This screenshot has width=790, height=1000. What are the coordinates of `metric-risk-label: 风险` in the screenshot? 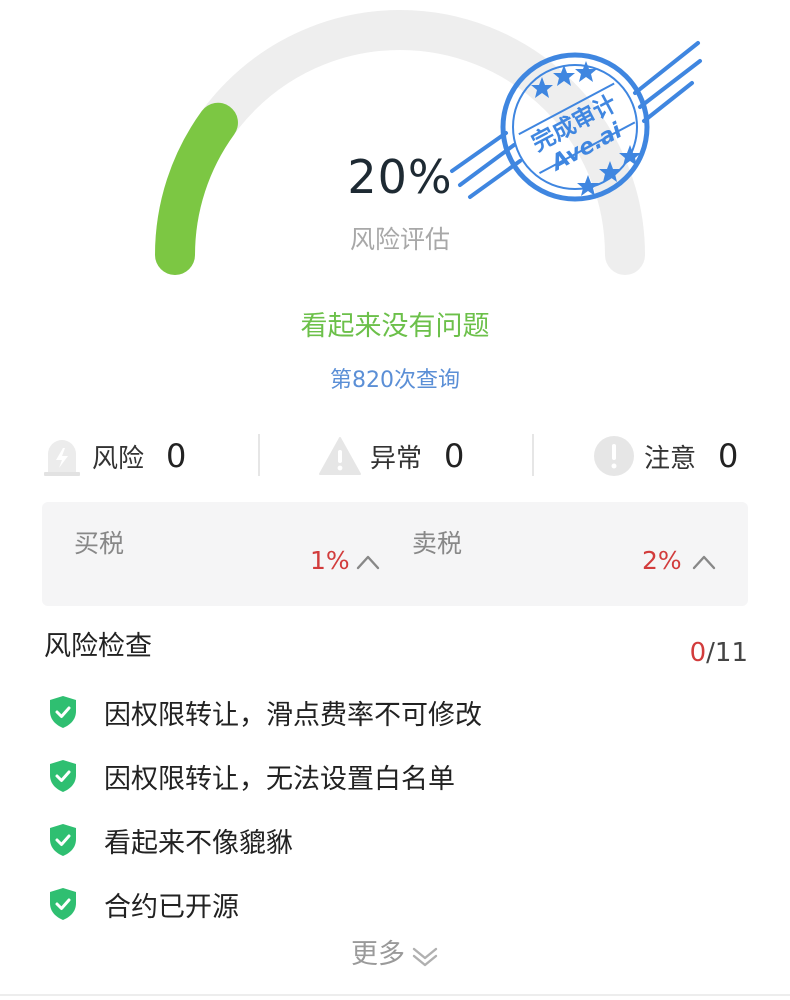 It's located at (118, 458).